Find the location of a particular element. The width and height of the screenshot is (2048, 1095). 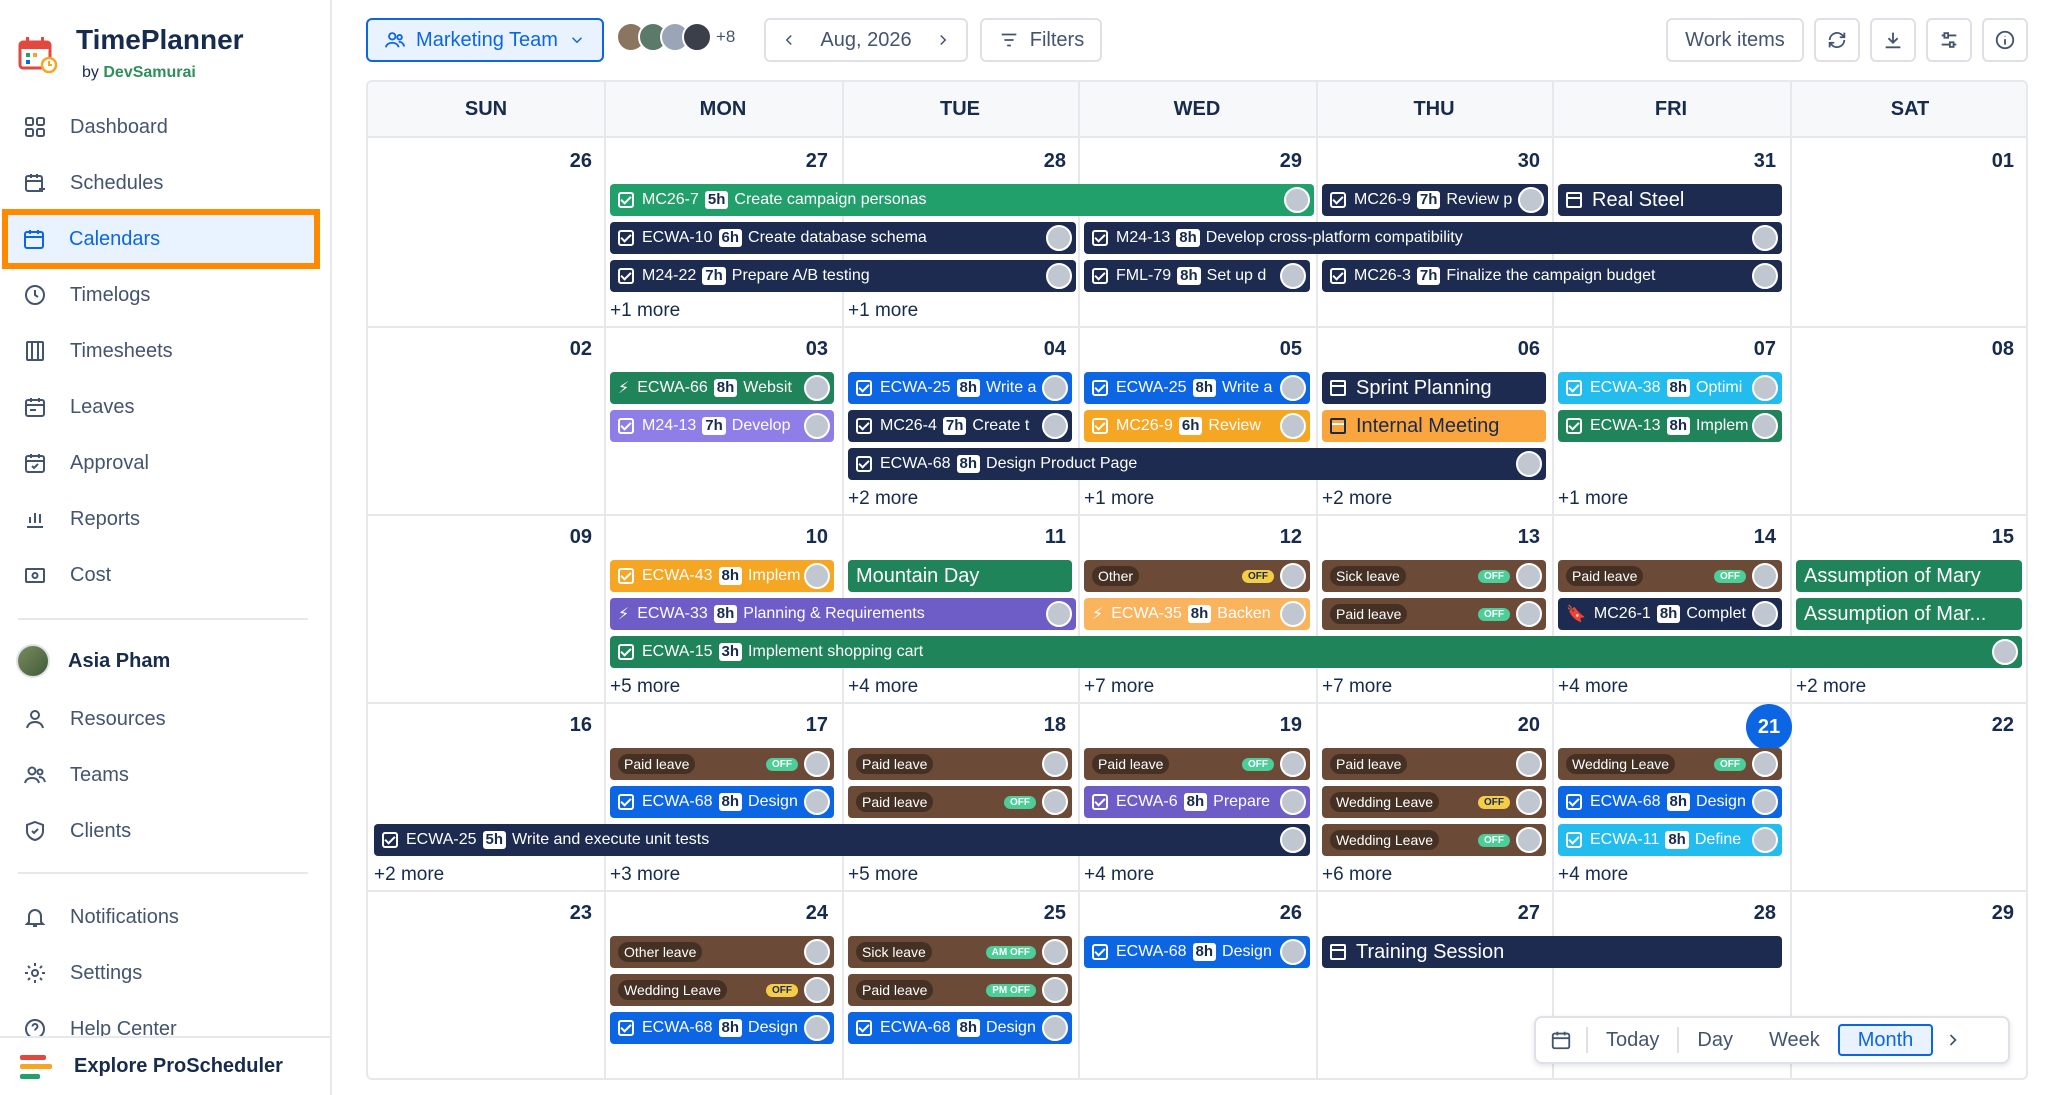

work-item-event: ECWA-11 8h Define is located at coordinates (1670, 840).